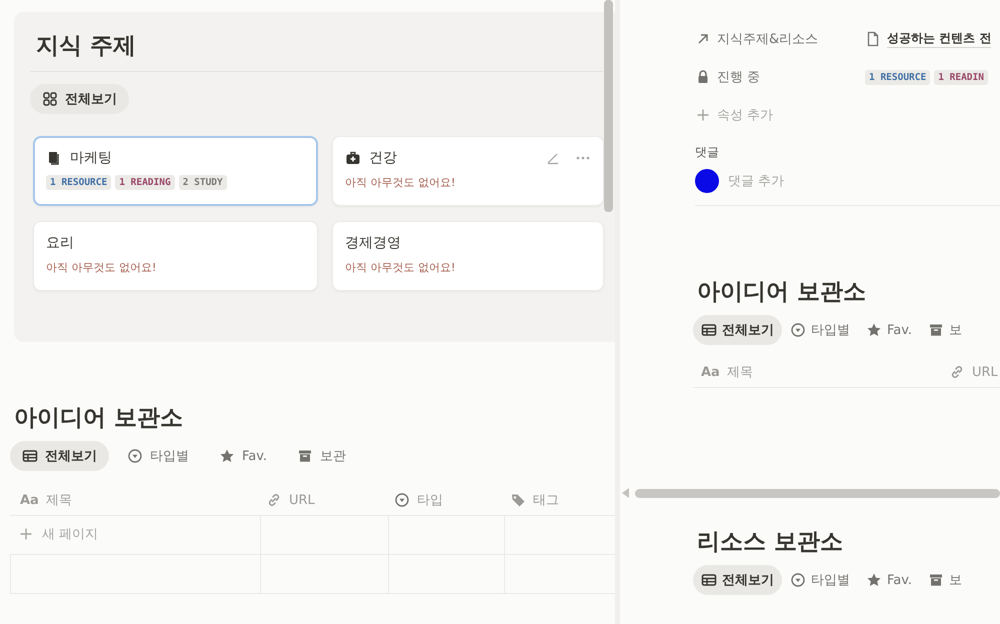 The height and width of the screenshot is (624, 1000). What do you see at coordinates (780, 77) in the screenshot?
I see `property-label: 진행 중` at bounding box center [780, 77].